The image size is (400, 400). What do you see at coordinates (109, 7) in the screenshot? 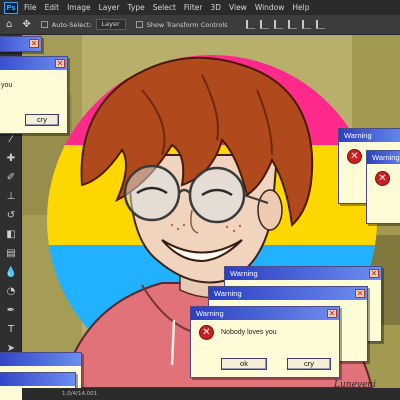
I see `menu-layer: Layer` at bounding box center [109, 7].